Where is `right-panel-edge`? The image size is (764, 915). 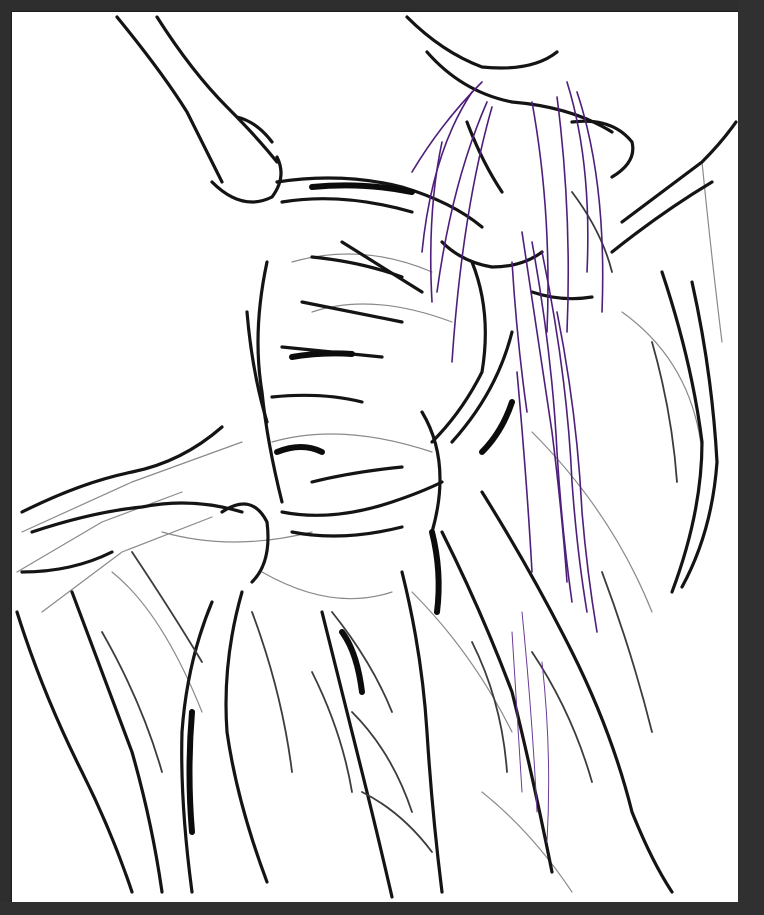
right-panel-edge is located at coordinates (751, 457).